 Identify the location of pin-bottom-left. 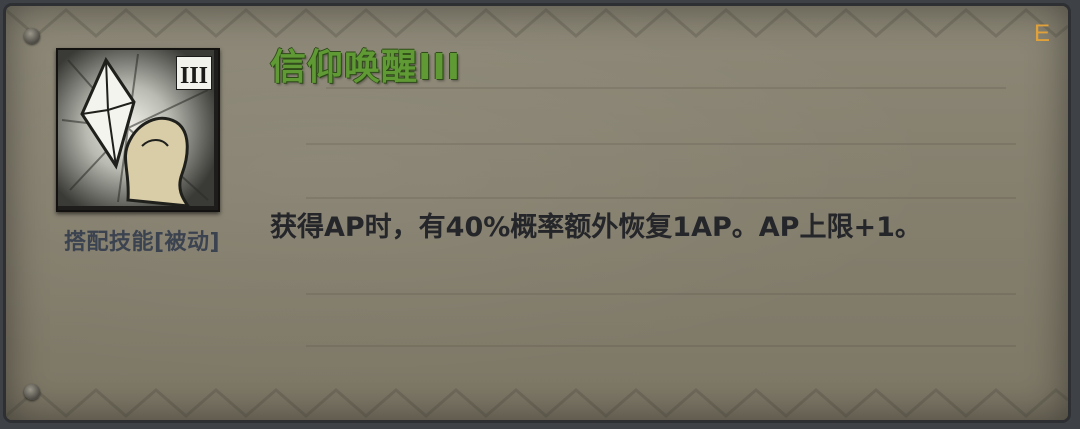
(32, 392).